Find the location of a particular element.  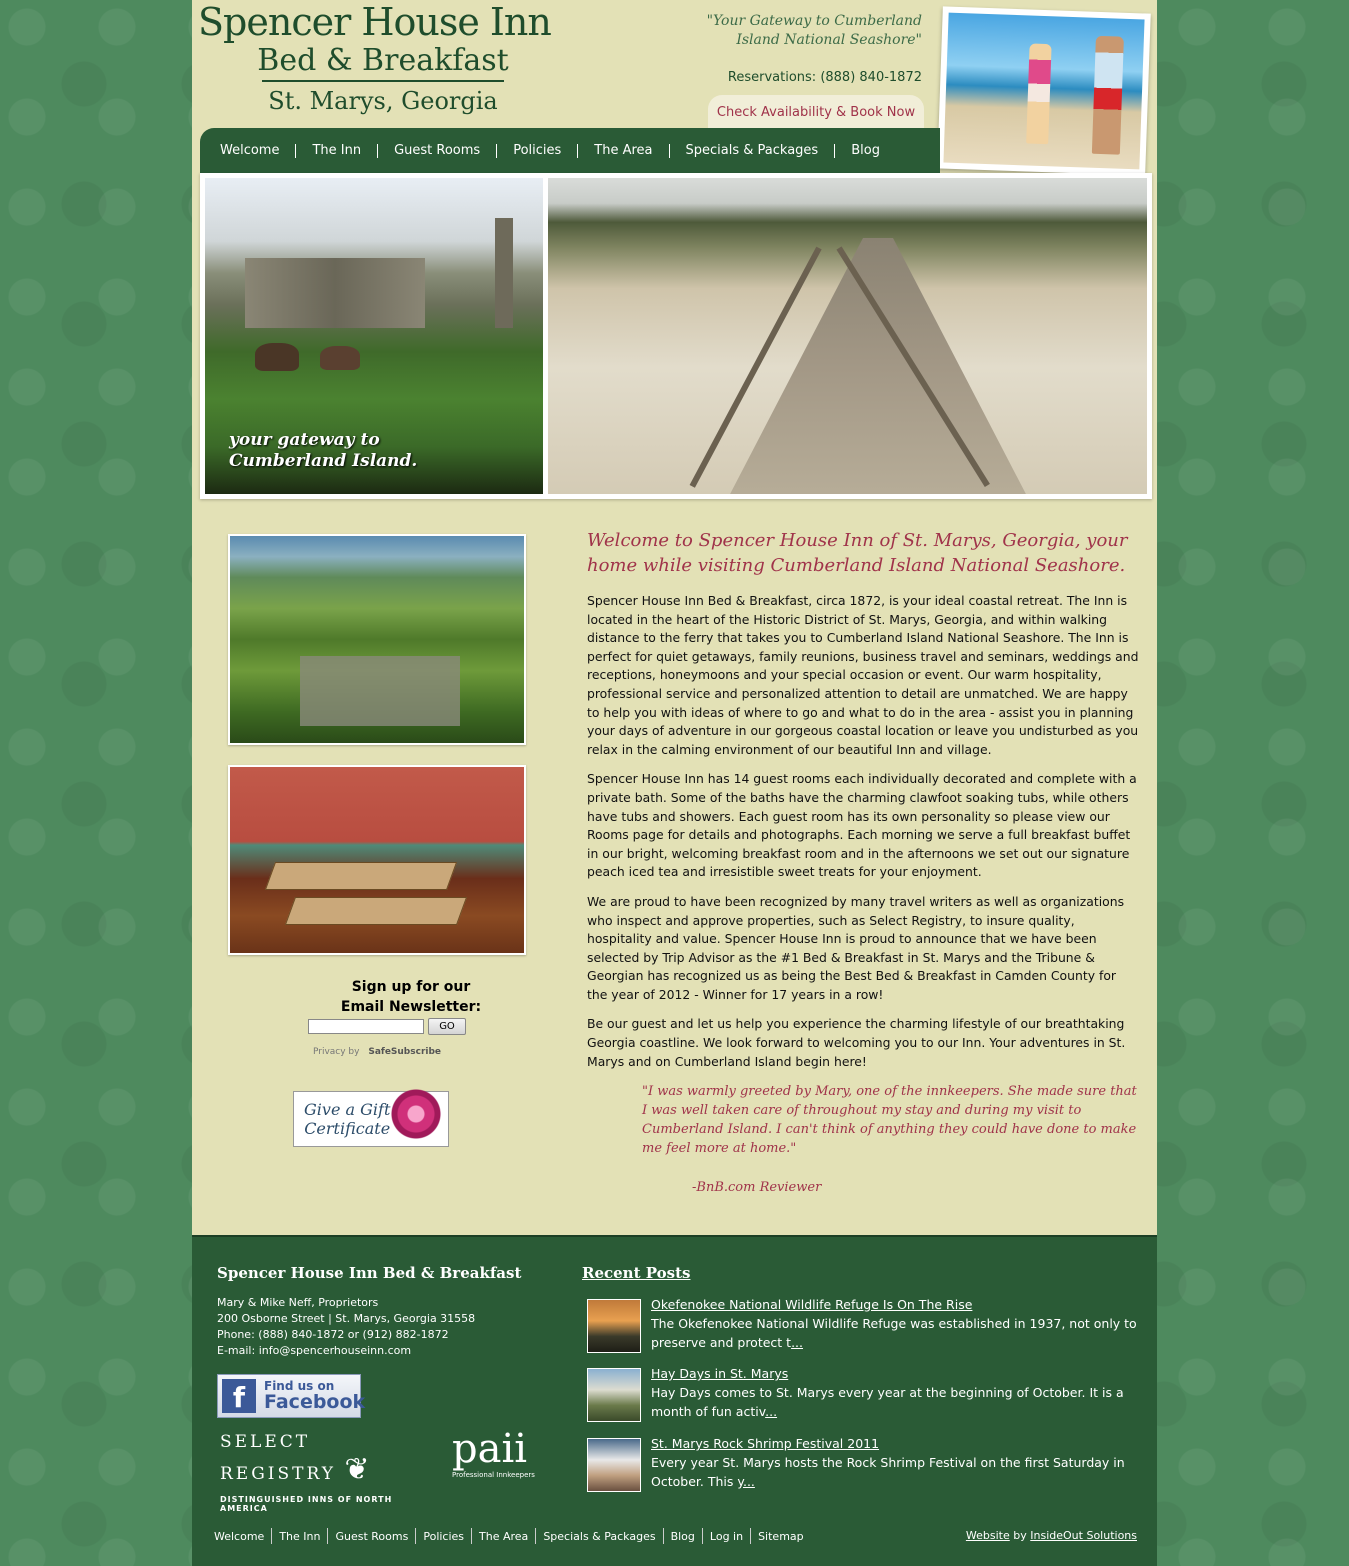

footer-nav-blog: Blog is located at coordinates (683, 1536).